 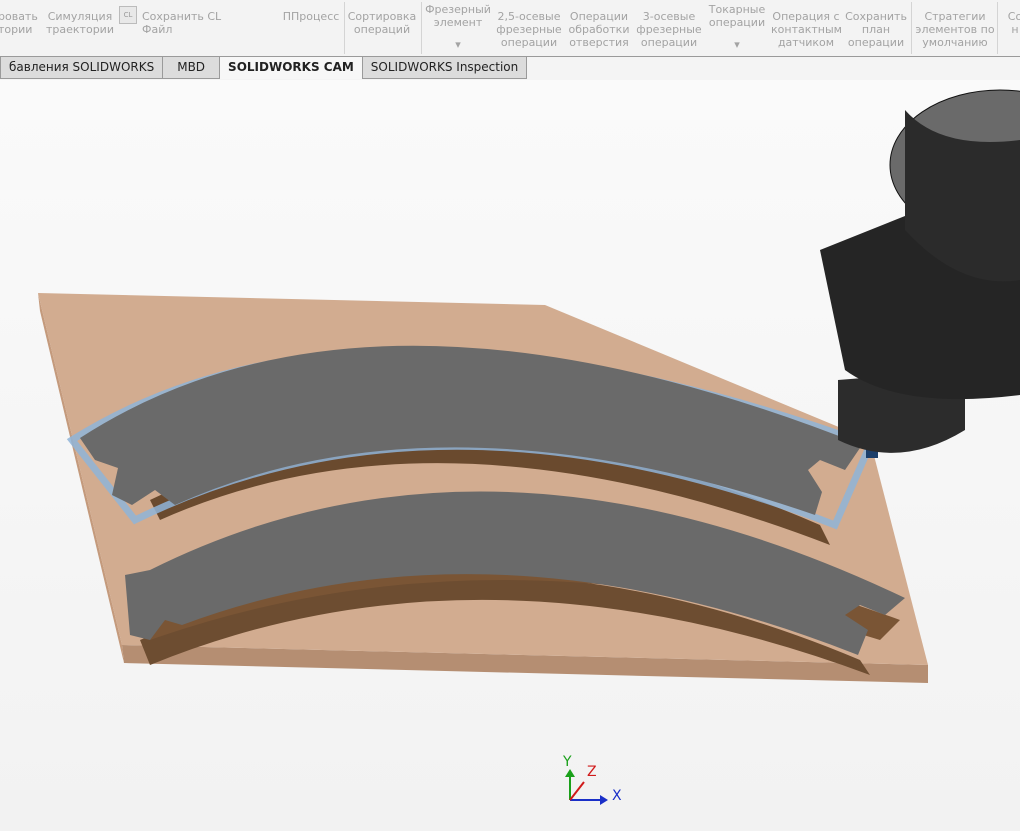 What do you see at coordinates (567, 762) in the screenshot?
I see `y-axis-label: Y` at bounding box center [567, 762].